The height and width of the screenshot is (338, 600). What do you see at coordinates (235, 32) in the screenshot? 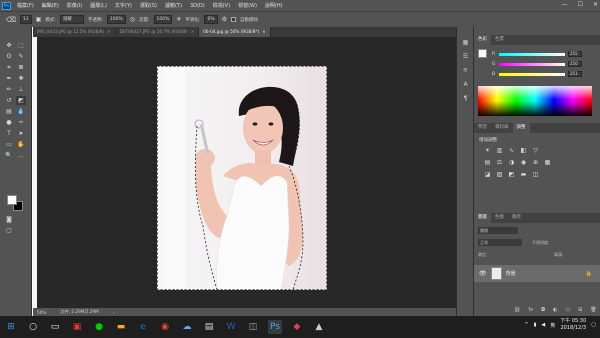
I see `doc-tab-3: 06-04.jpg @ 50% (RGB/8*) ×` at bounding box center [235, 32].